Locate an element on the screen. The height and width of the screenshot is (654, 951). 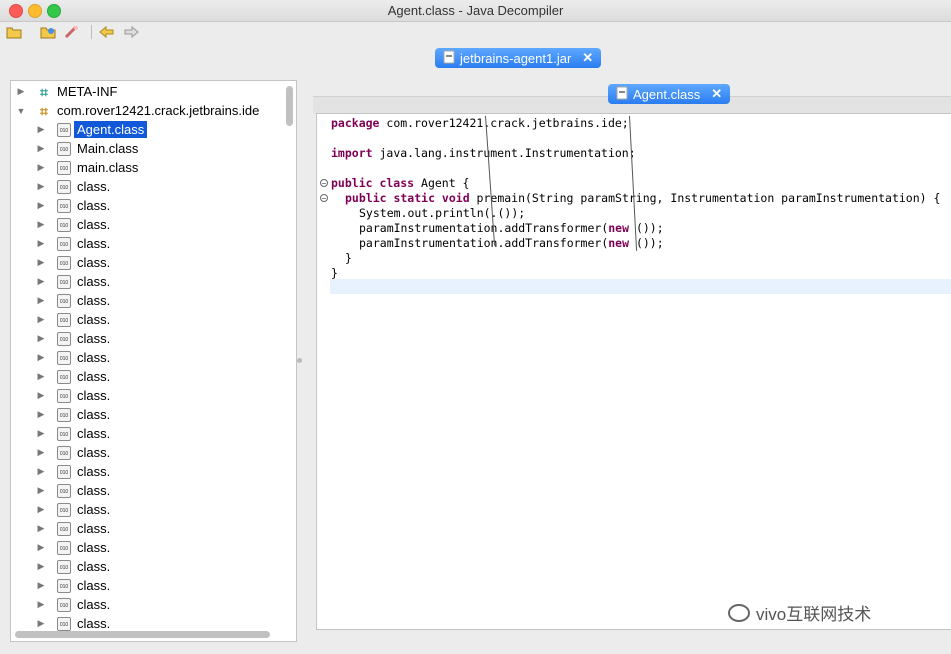
editor-tab-label: Agent.class is located at coordinates (667, 94).